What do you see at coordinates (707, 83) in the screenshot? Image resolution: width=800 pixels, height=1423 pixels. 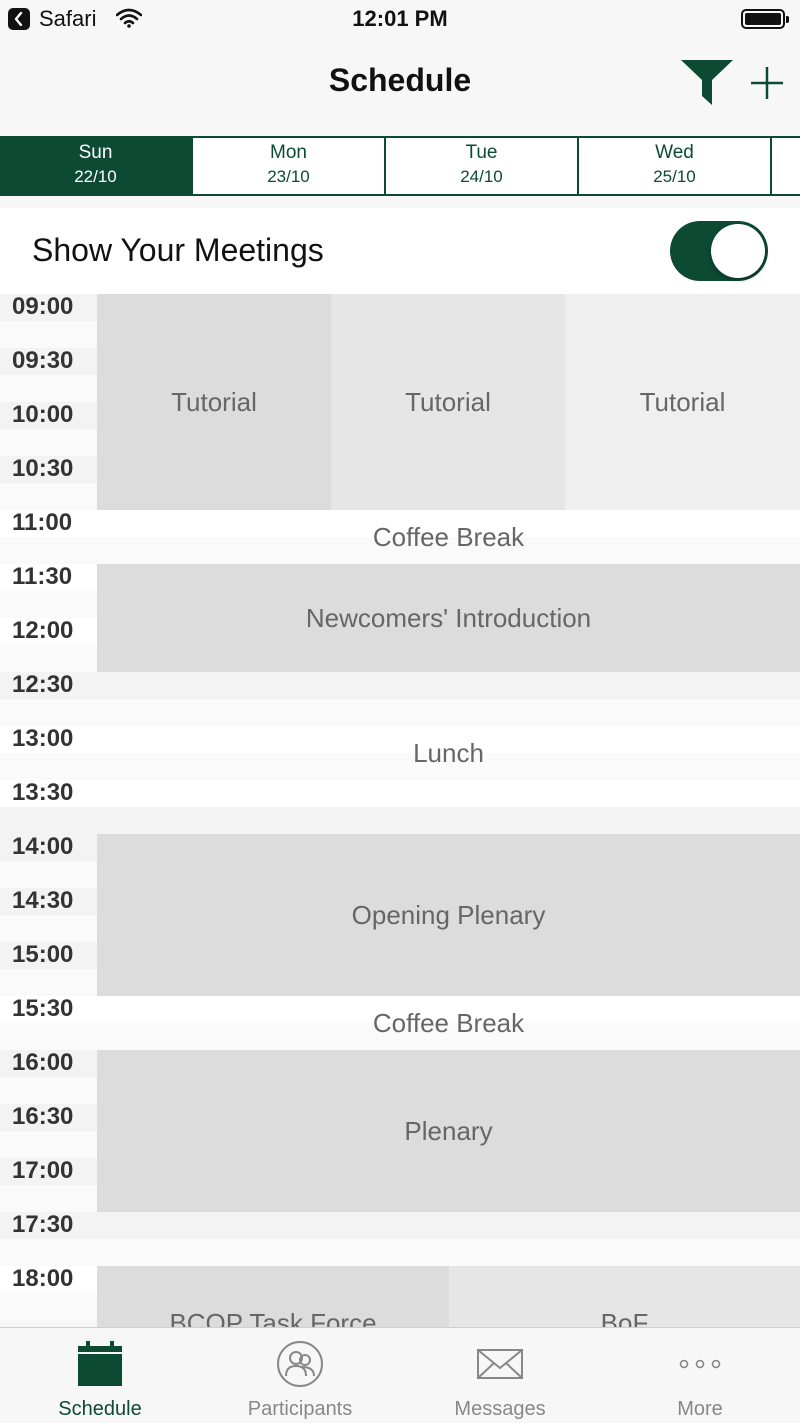 I see `filter-icon` at bounding box center [707, 83].